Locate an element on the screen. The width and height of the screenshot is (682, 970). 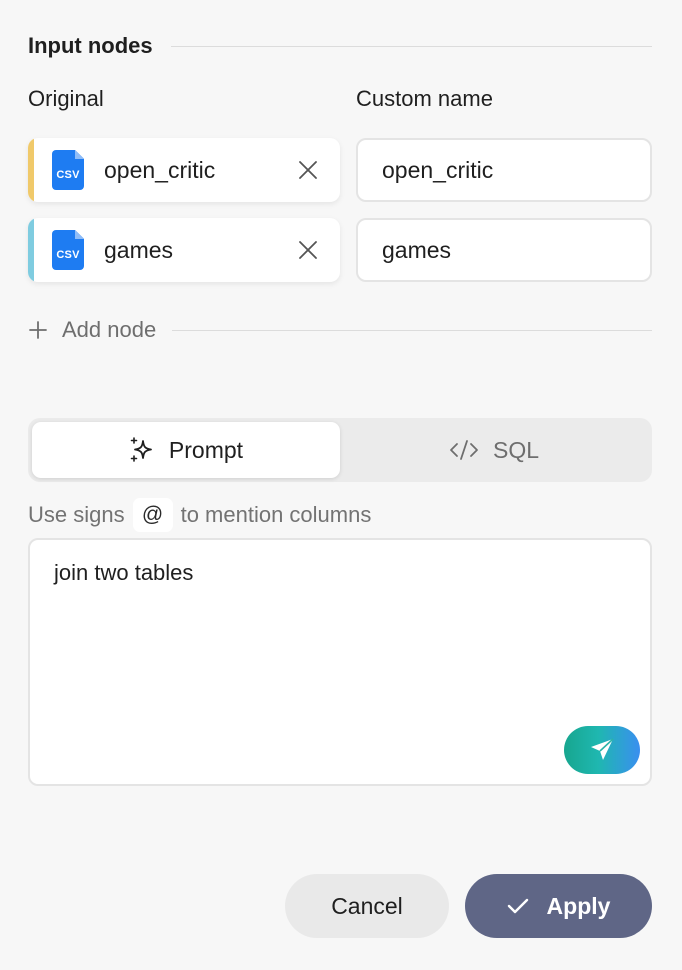
add-node-divider is located at coordinates (412, 330).